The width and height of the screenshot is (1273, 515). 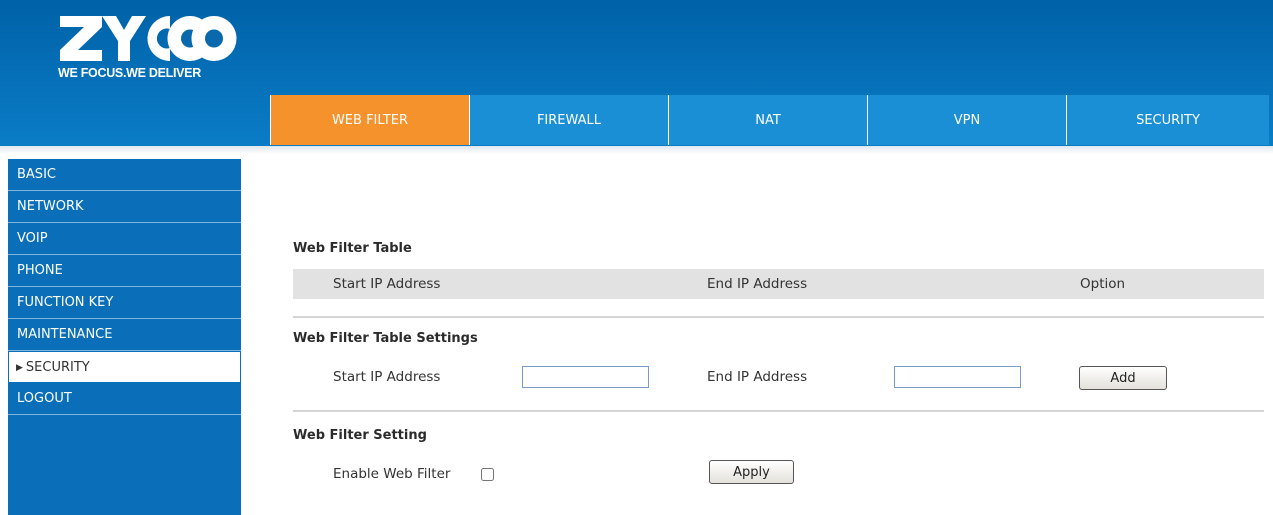 I want to click on sidebar-item-logout: LOGOUT, so click(x=124, y=399).